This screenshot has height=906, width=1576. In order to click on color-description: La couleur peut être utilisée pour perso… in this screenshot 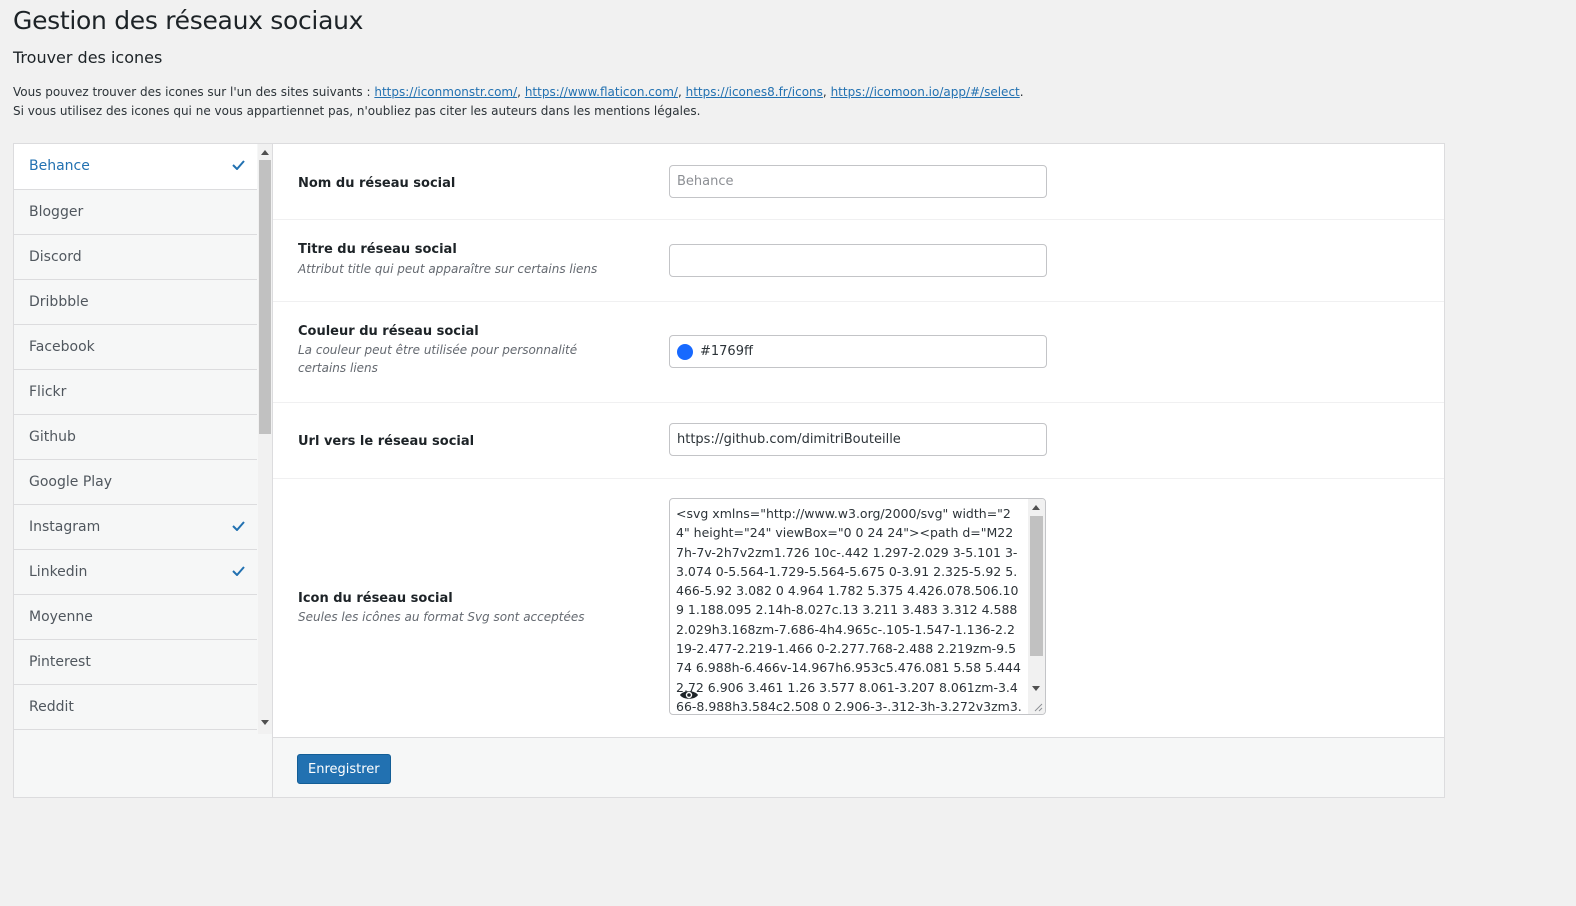, I will do `click(438, 359)`.